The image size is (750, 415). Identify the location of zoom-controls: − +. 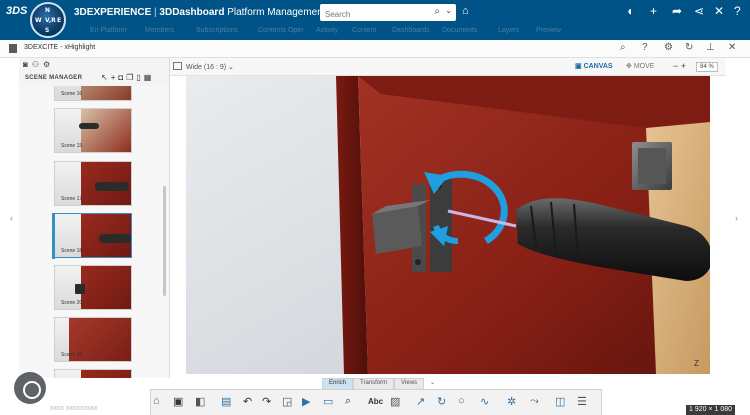
(679, 66).